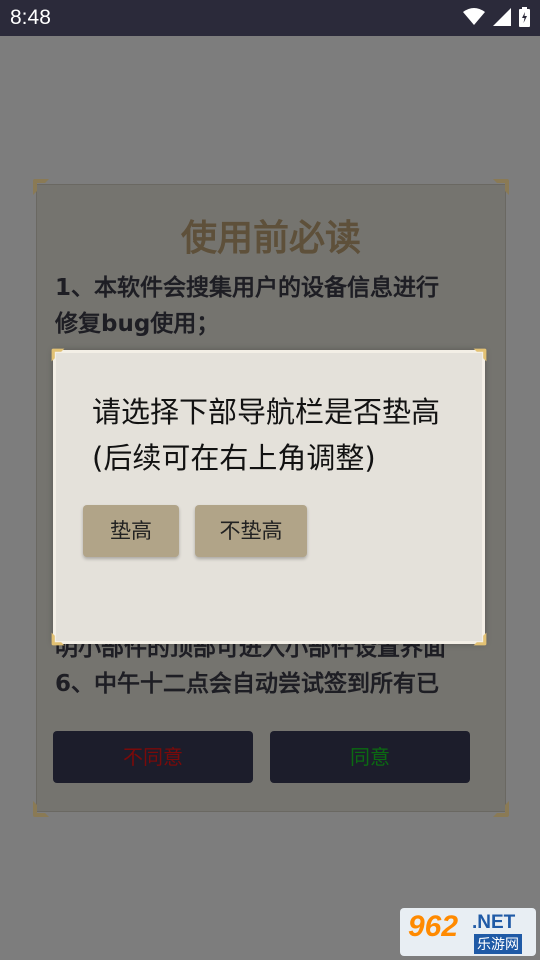 Image resolution: width=540 pixels, height=960 pixels. Describe the element at coordinates (498, 944) in the screenshot. I see `watermark-subtitle: 乐游网` at that location.